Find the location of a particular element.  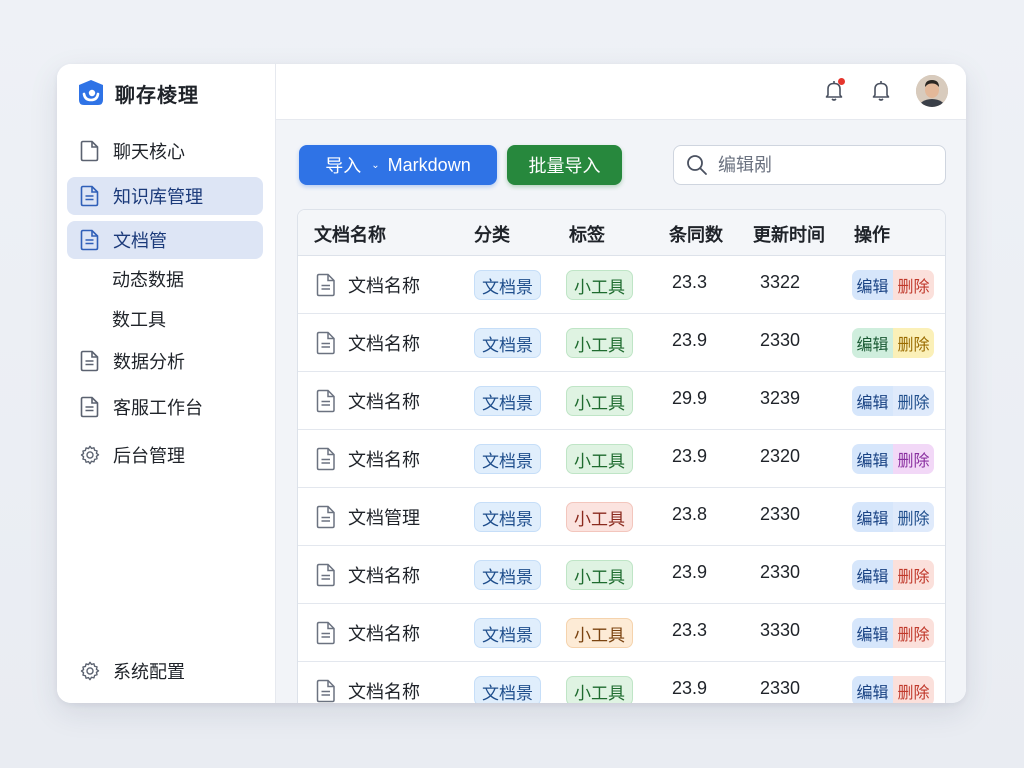

sidebar-item-doc-manage: 文档管 is located at coordinates (165, 240).